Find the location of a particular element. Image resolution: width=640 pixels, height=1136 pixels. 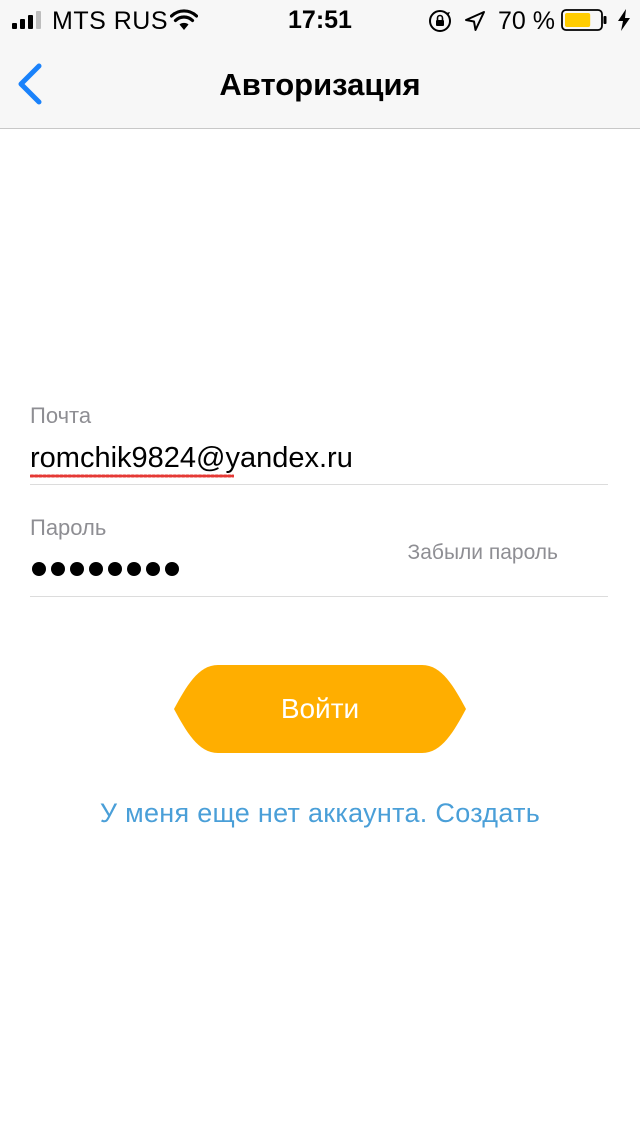

email-input is located at coordinates (310, 458).